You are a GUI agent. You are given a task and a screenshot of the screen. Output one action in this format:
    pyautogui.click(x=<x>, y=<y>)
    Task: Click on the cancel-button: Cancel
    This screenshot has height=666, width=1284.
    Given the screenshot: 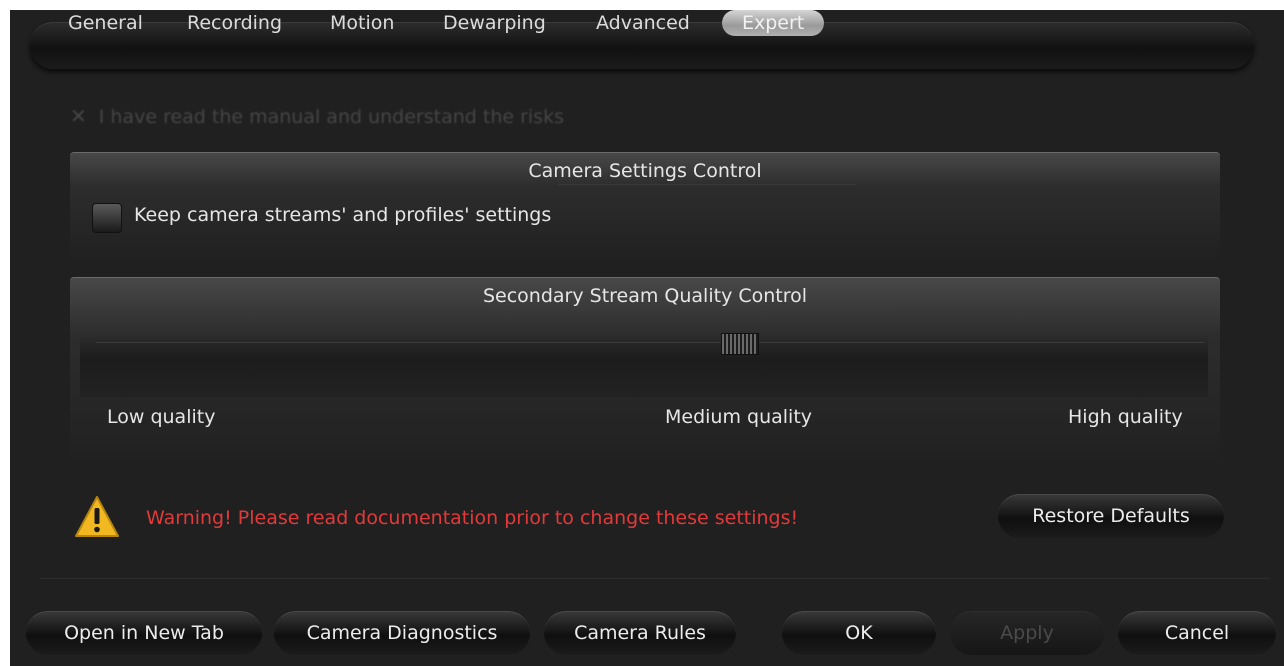 What is the action you would take?
    pyautogui.click(x=1197, y=633)
    